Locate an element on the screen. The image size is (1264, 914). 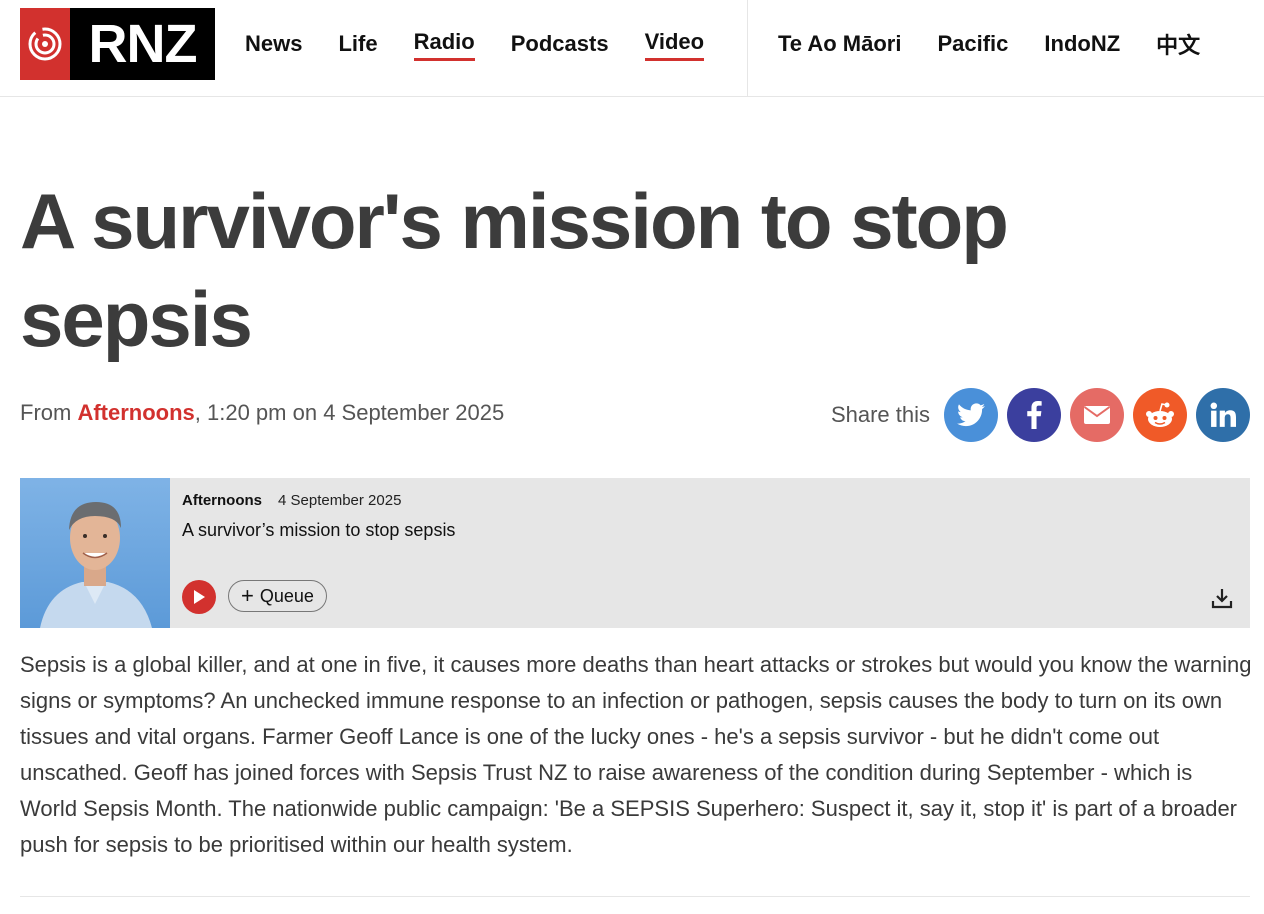
share-reddit-button is located at coordinates (1160, 415).